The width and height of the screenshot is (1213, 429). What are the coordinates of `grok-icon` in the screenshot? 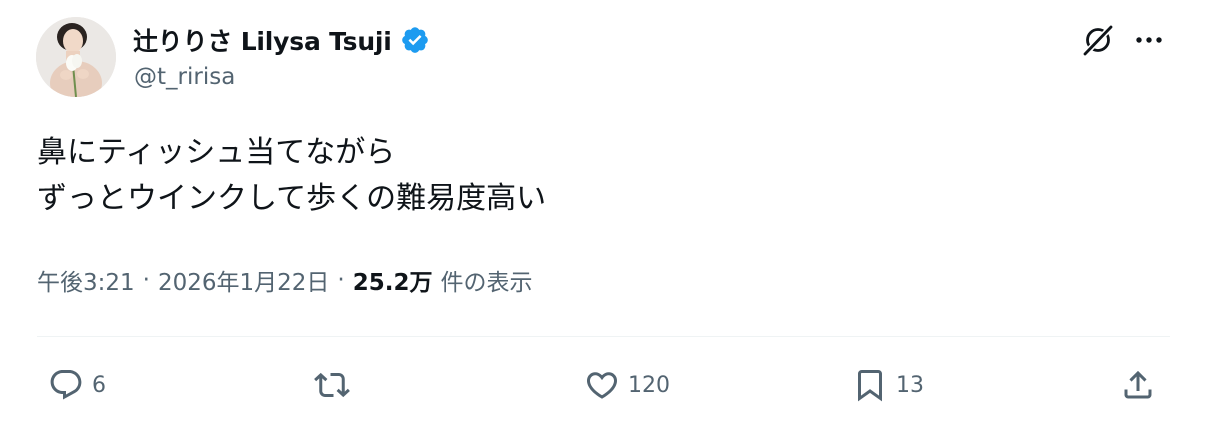 It's located at (1098, 40).